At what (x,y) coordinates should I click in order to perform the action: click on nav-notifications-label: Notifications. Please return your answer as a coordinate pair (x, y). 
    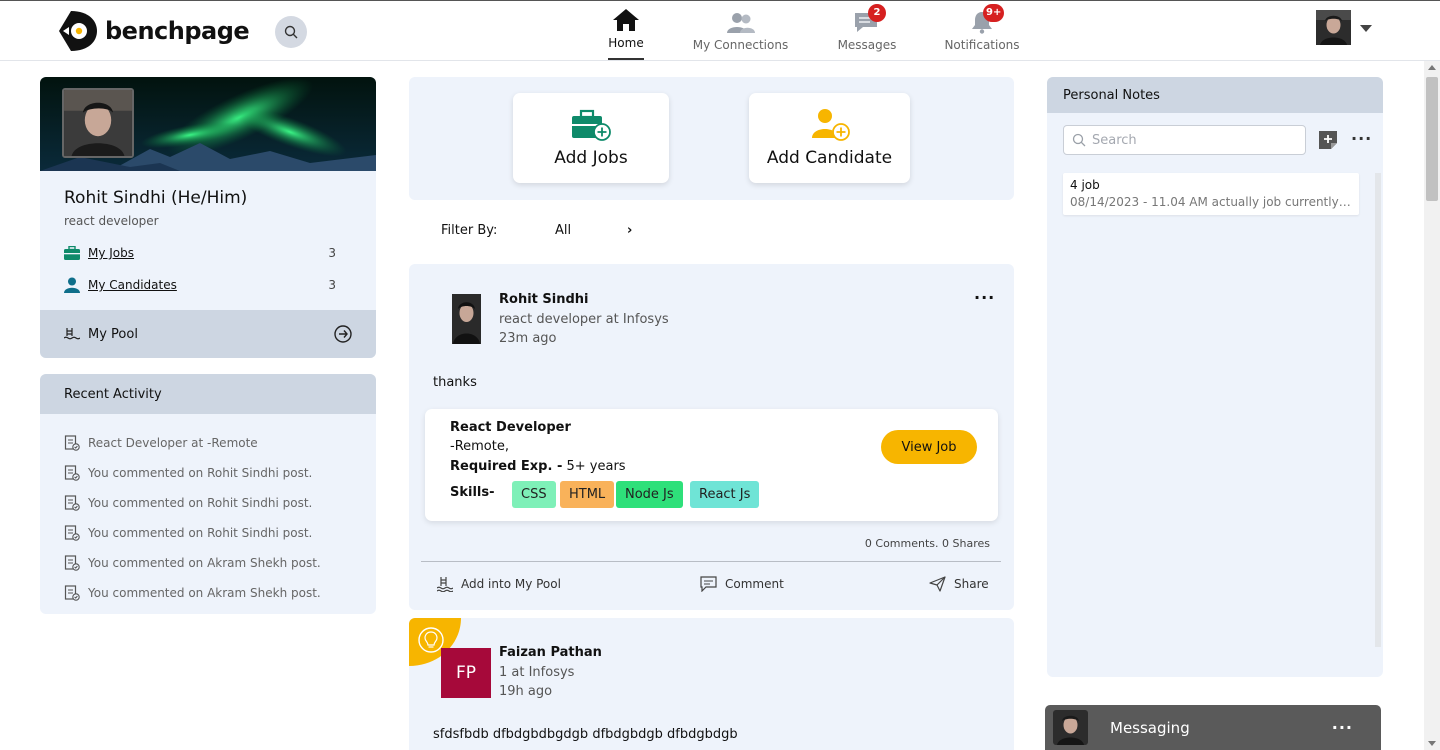
    Looking at the image, I should click on (982, 45).